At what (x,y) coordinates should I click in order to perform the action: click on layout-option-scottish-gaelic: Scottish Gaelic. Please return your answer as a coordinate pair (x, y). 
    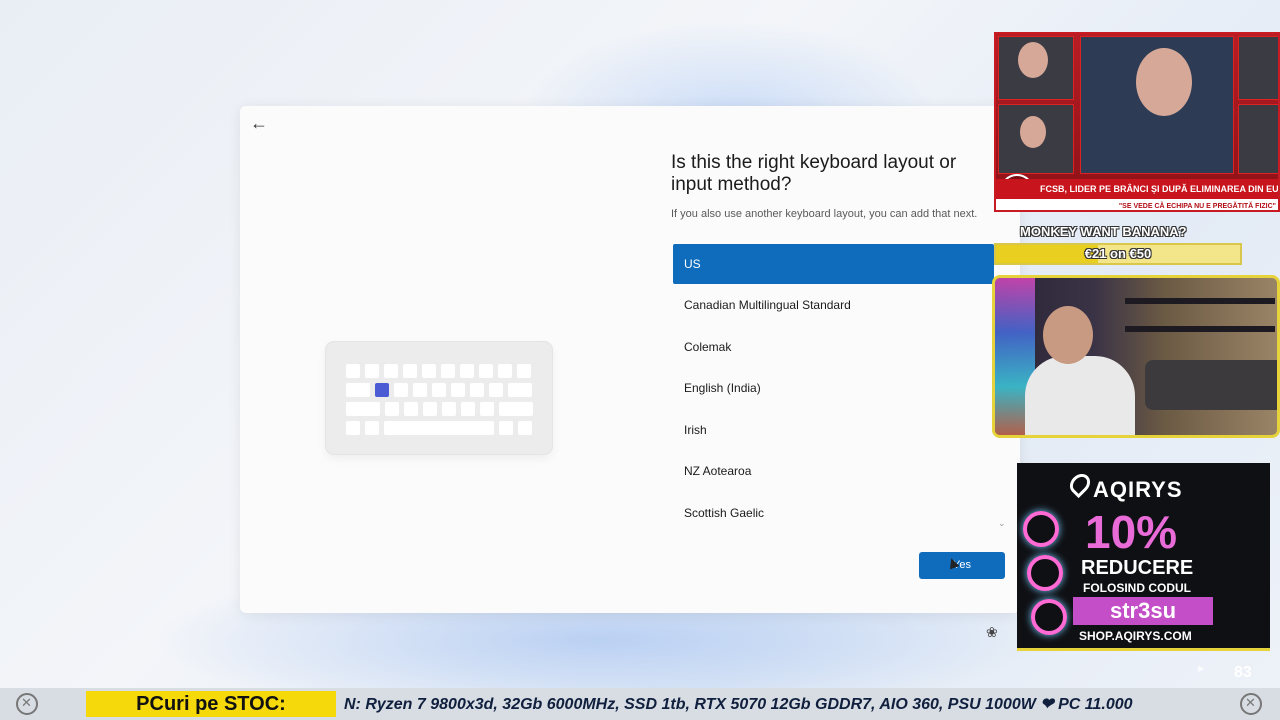
    Looking at the image, I should click on (833, 513).